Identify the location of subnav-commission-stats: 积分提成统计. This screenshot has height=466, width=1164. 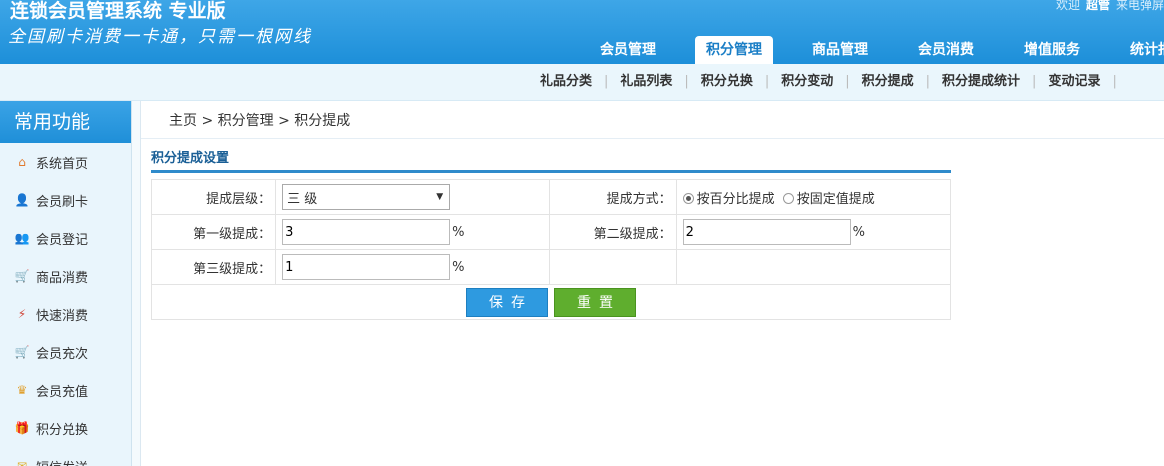
(981, 82).